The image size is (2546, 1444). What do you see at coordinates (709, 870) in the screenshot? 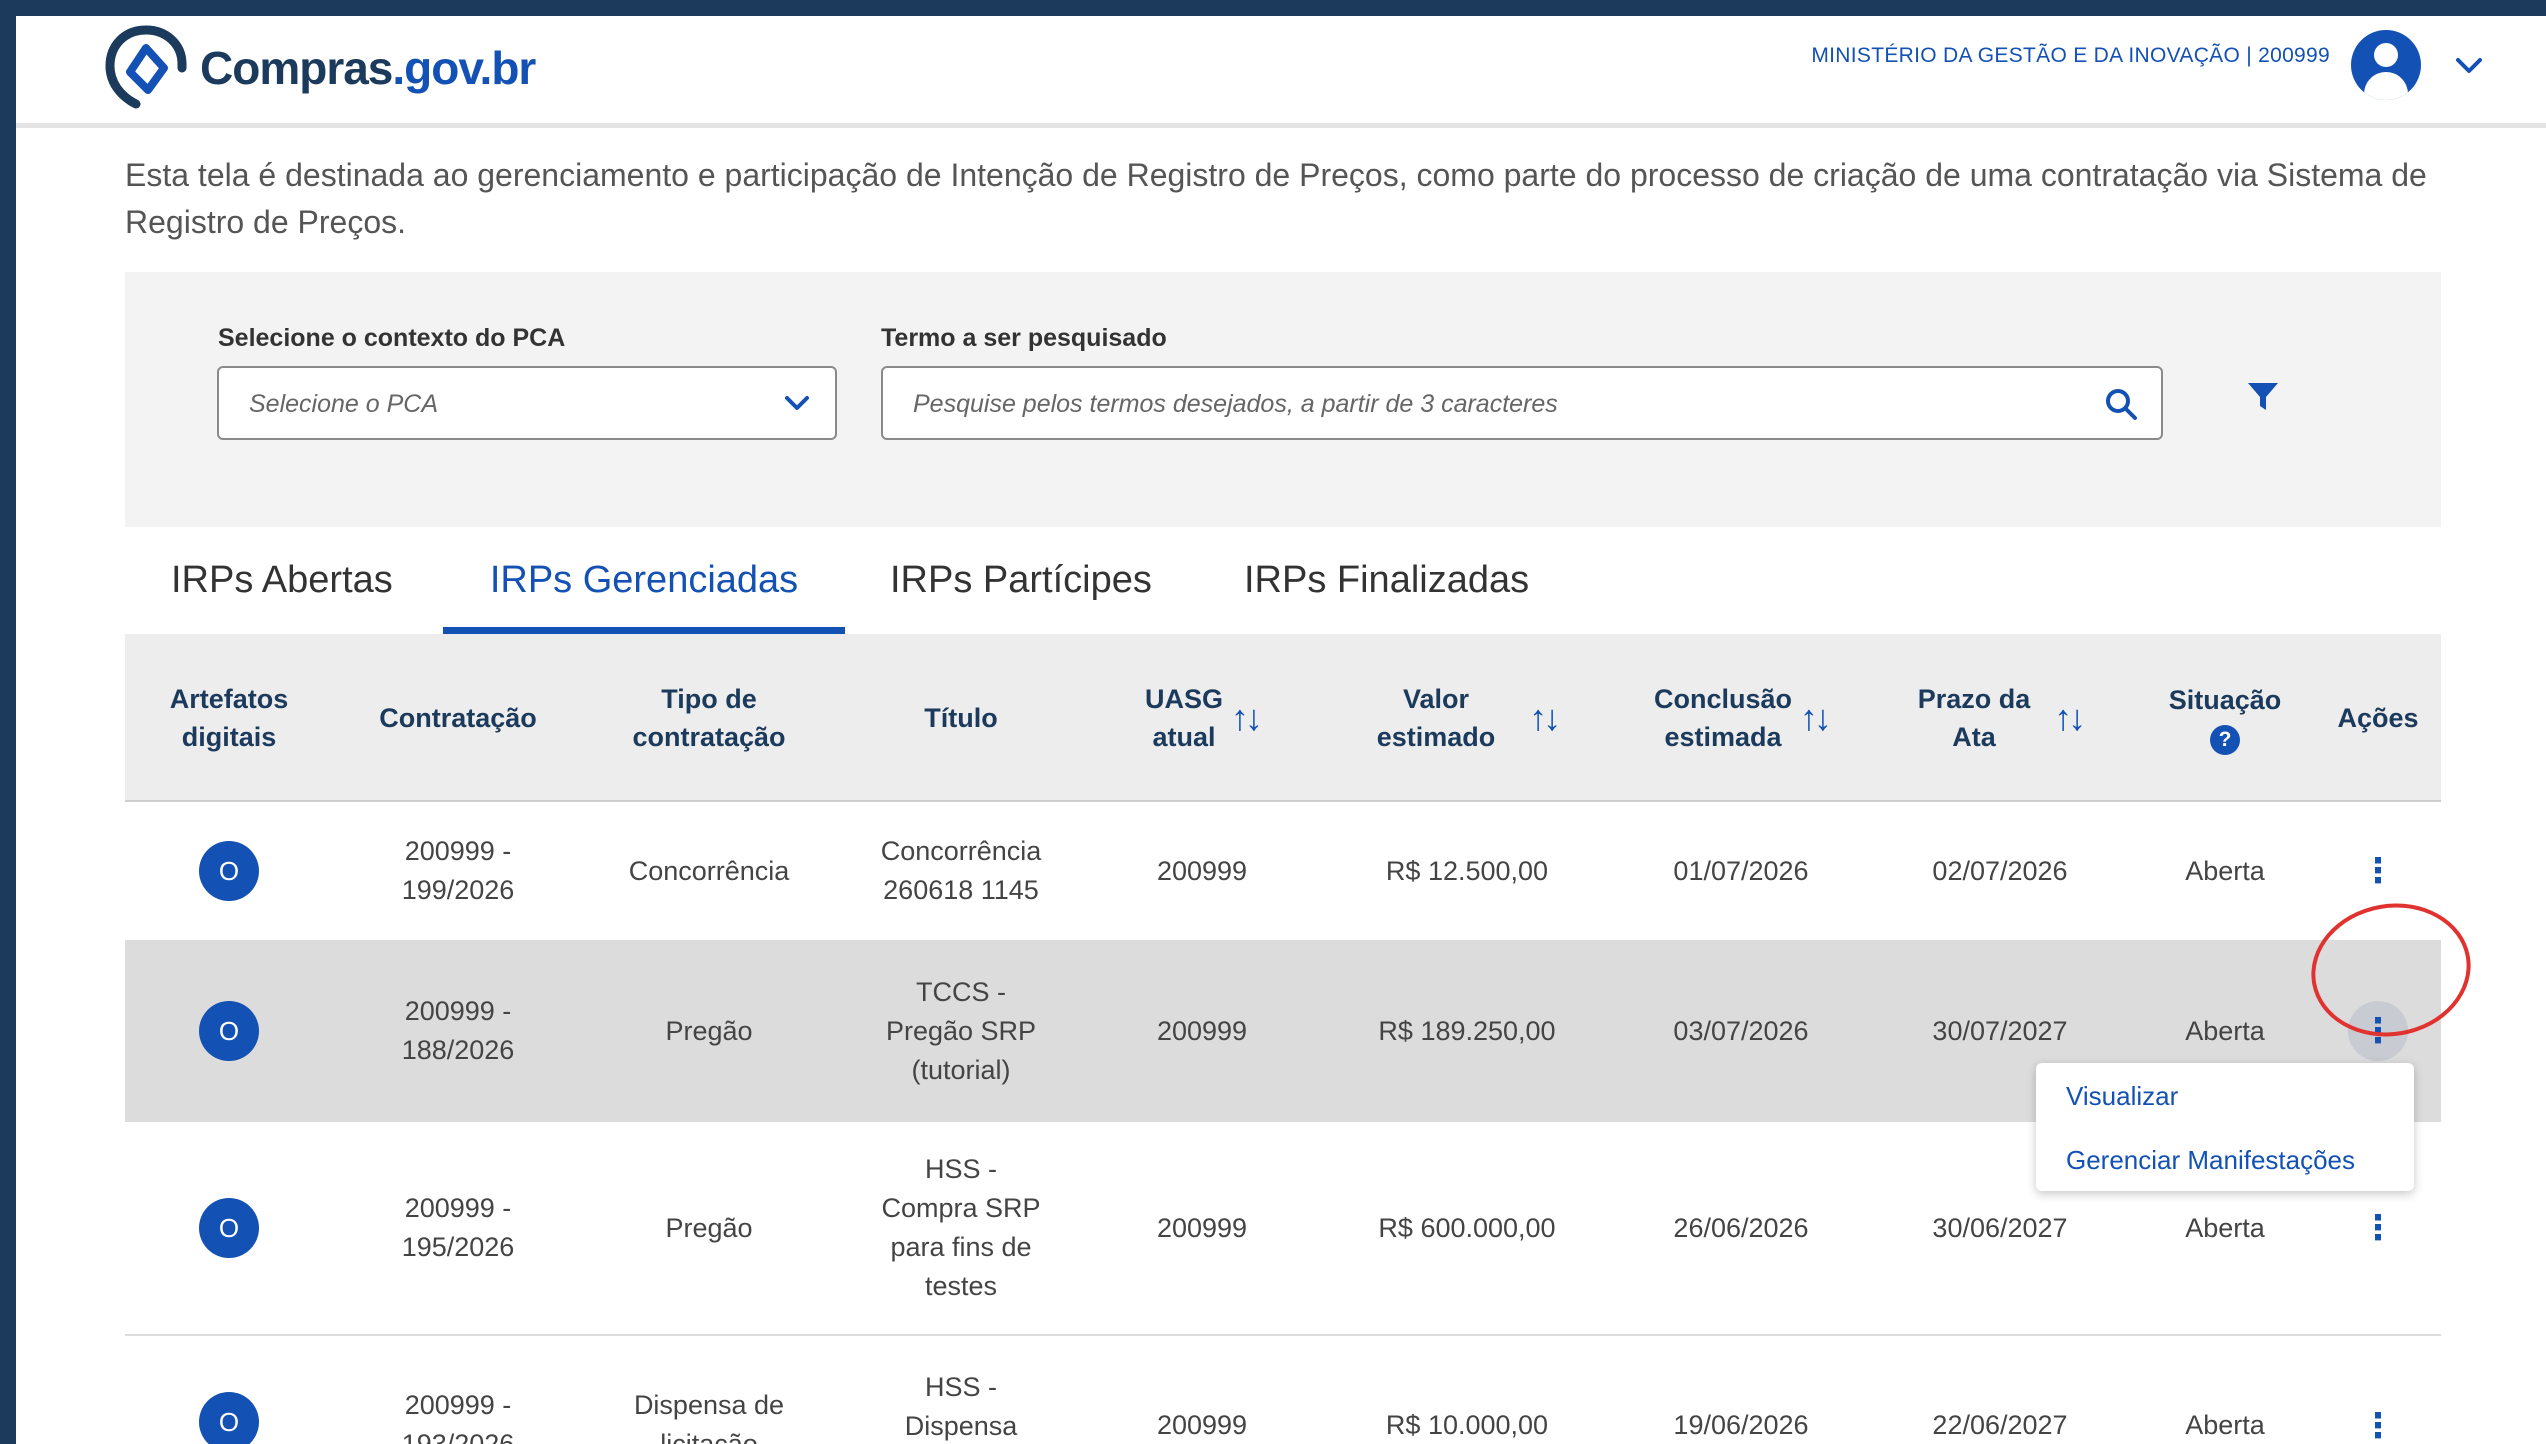
I see `tipo-cell: Concorrência` at bounding box center [709, 870].